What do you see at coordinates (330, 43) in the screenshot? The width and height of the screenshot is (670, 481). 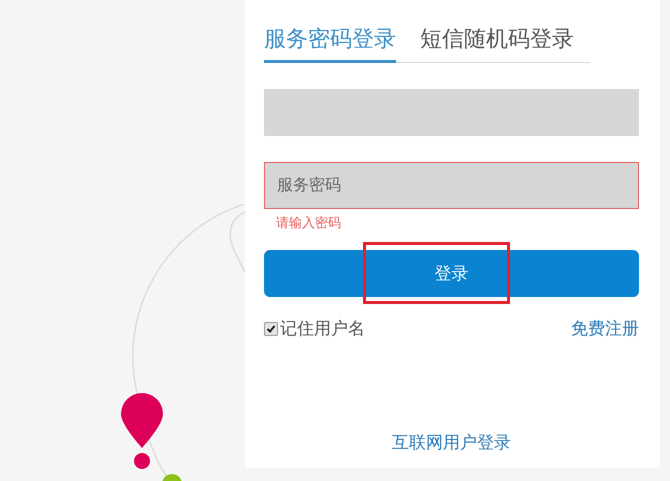 I see `tab: 服务密码登录` at bounding box center [330, 43].